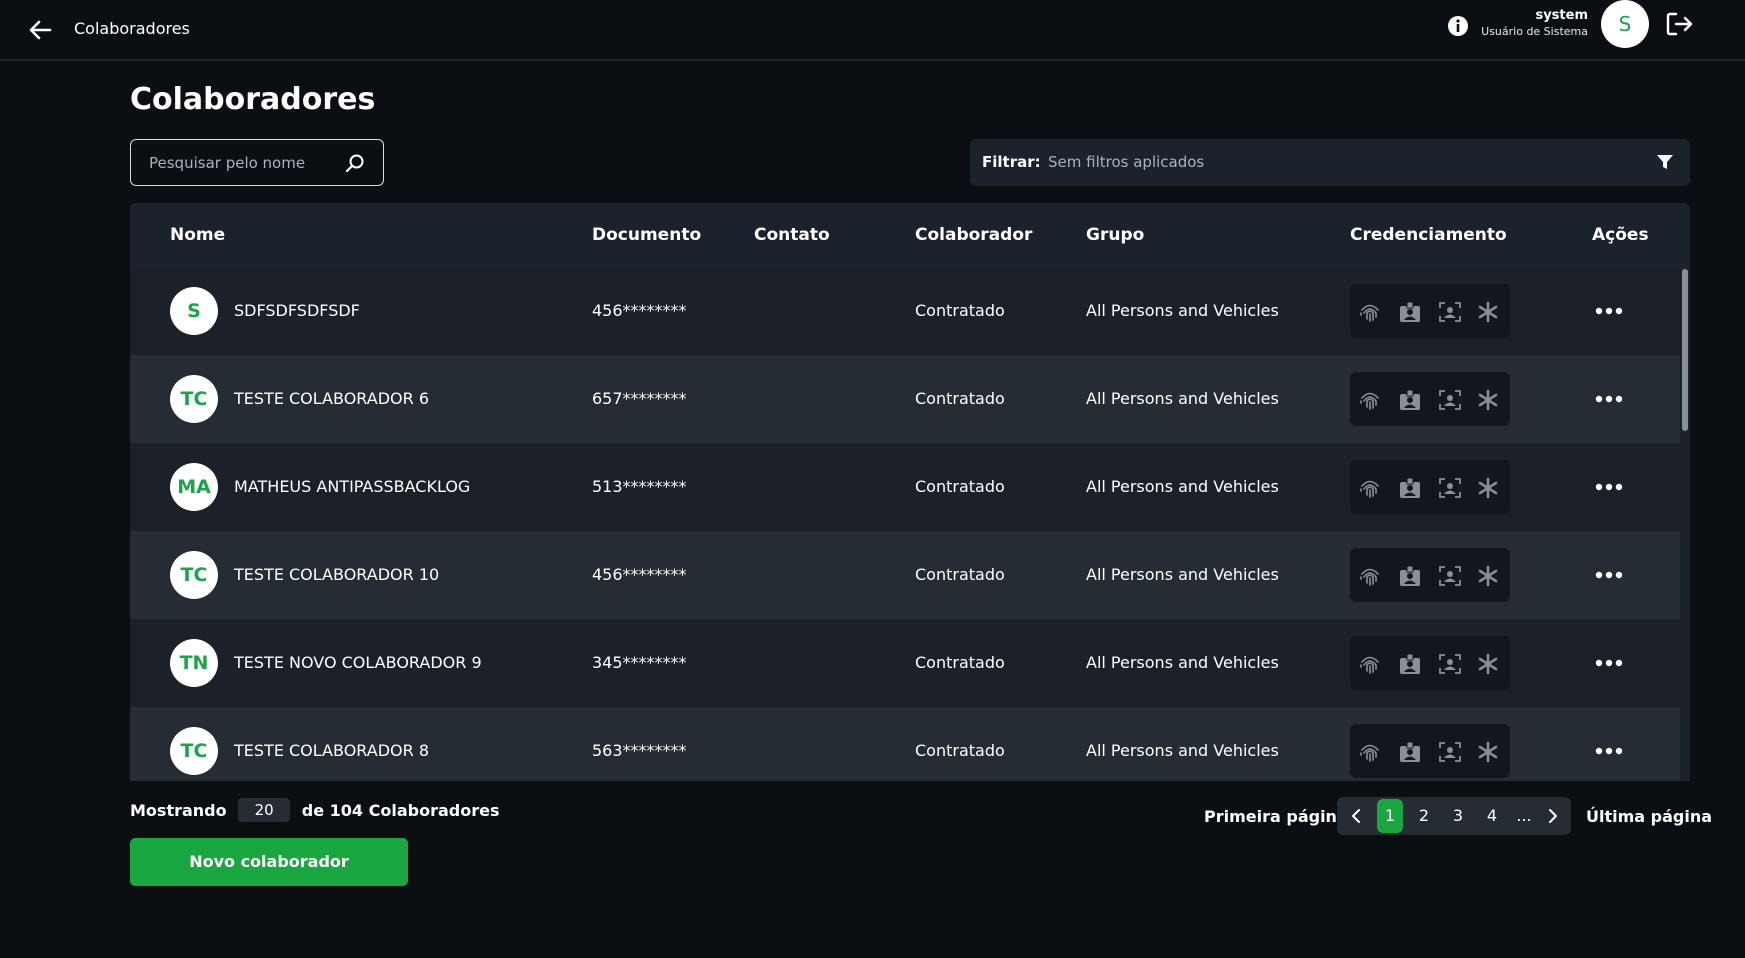 The height and width of the screenshot is (958, 1745). I want to click on row-name: SDFSDFSDFSDF, so click(297, 310).